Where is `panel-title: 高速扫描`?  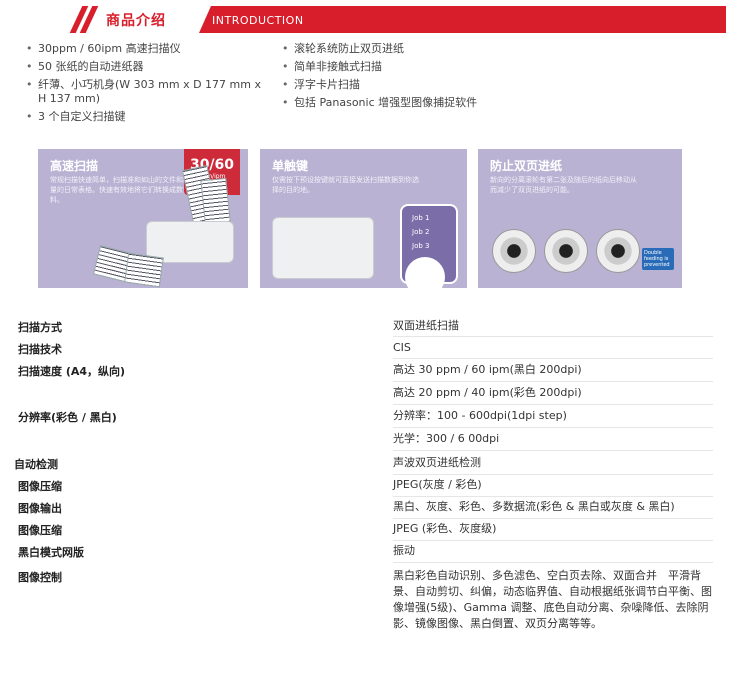 panel-title: 高速扫描 is located at coordinates (74, 166).